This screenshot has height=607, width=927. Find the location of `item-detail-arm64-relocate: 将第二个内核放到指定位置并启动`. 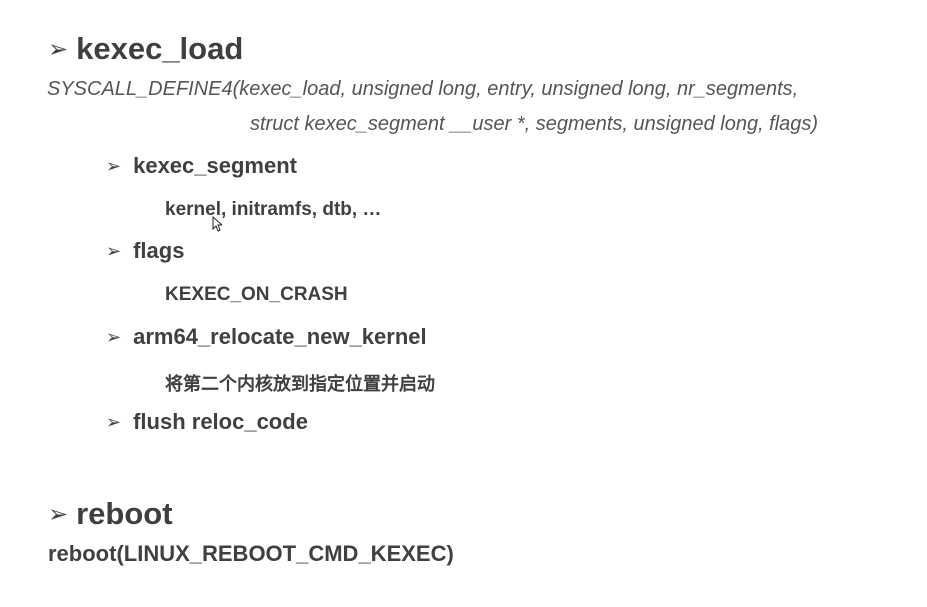

item-detail-arm64-relocate: 将第二个内核放到指定位置并启动 is located at coordinates (300, 384).